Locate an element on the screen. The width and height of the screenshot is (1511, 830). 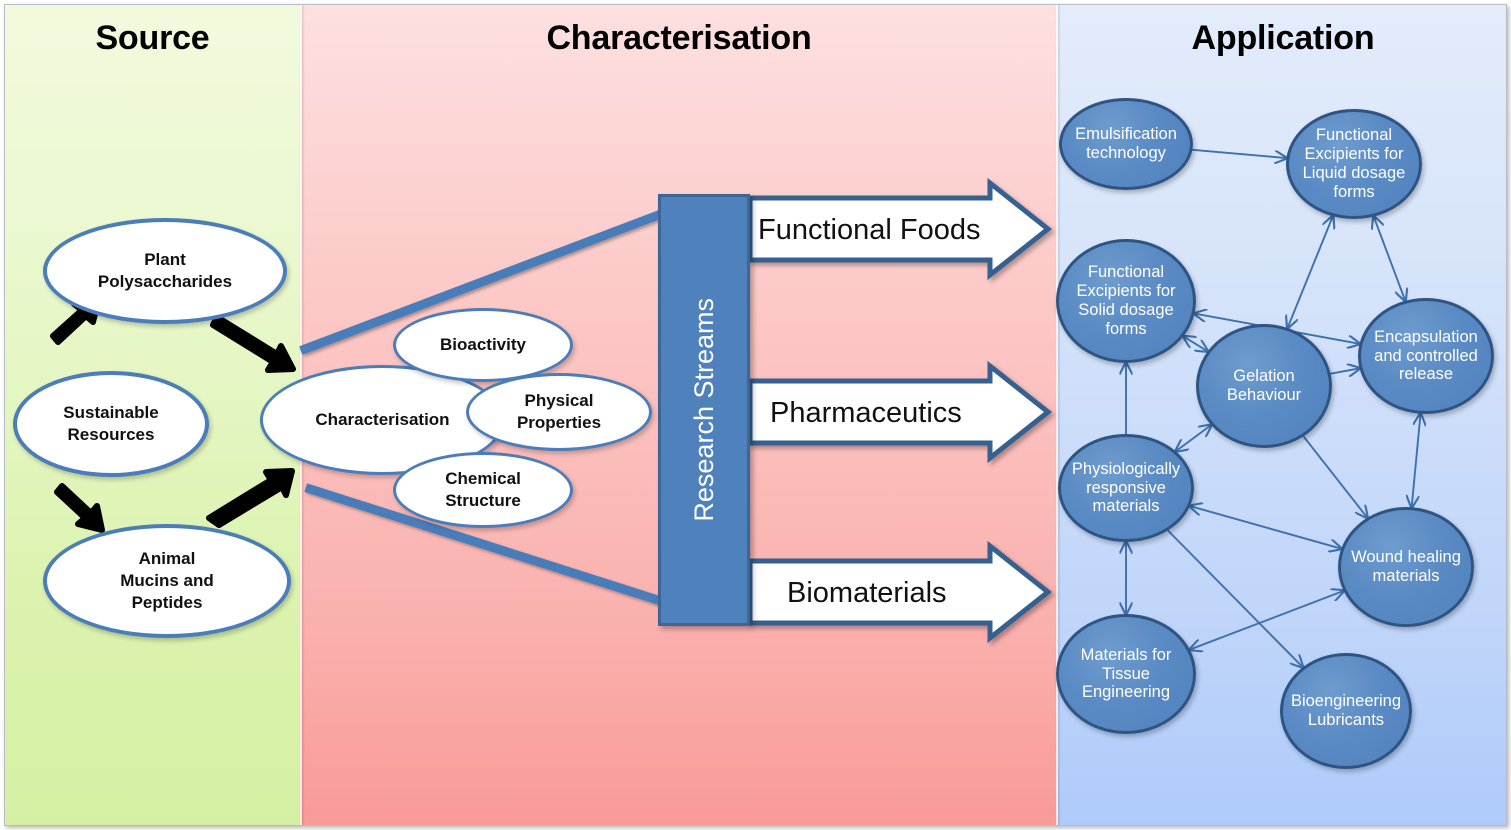
application-node-label: Wound healing materials is located at coordinates (1406, 566).